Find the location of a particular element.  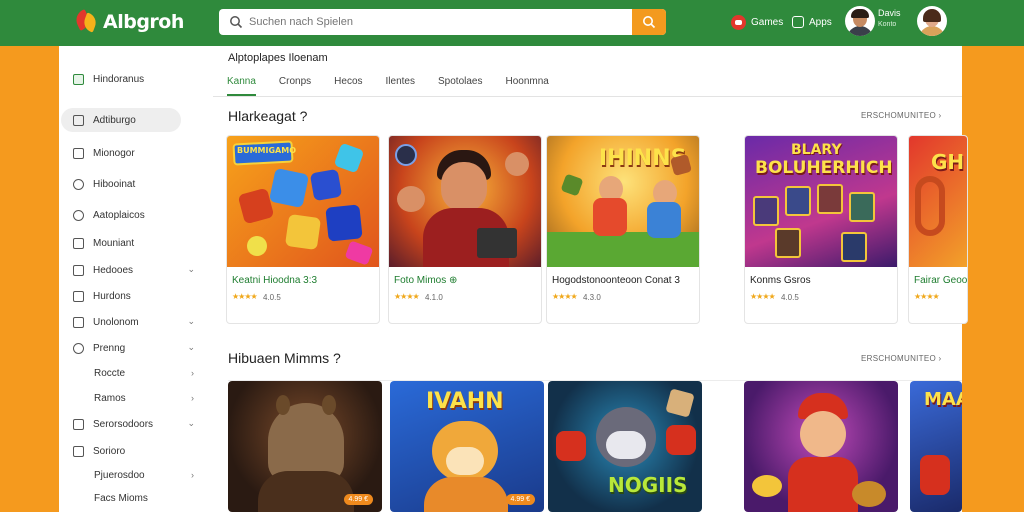

tab: Spotolaes is located at coordinates (460, 84).